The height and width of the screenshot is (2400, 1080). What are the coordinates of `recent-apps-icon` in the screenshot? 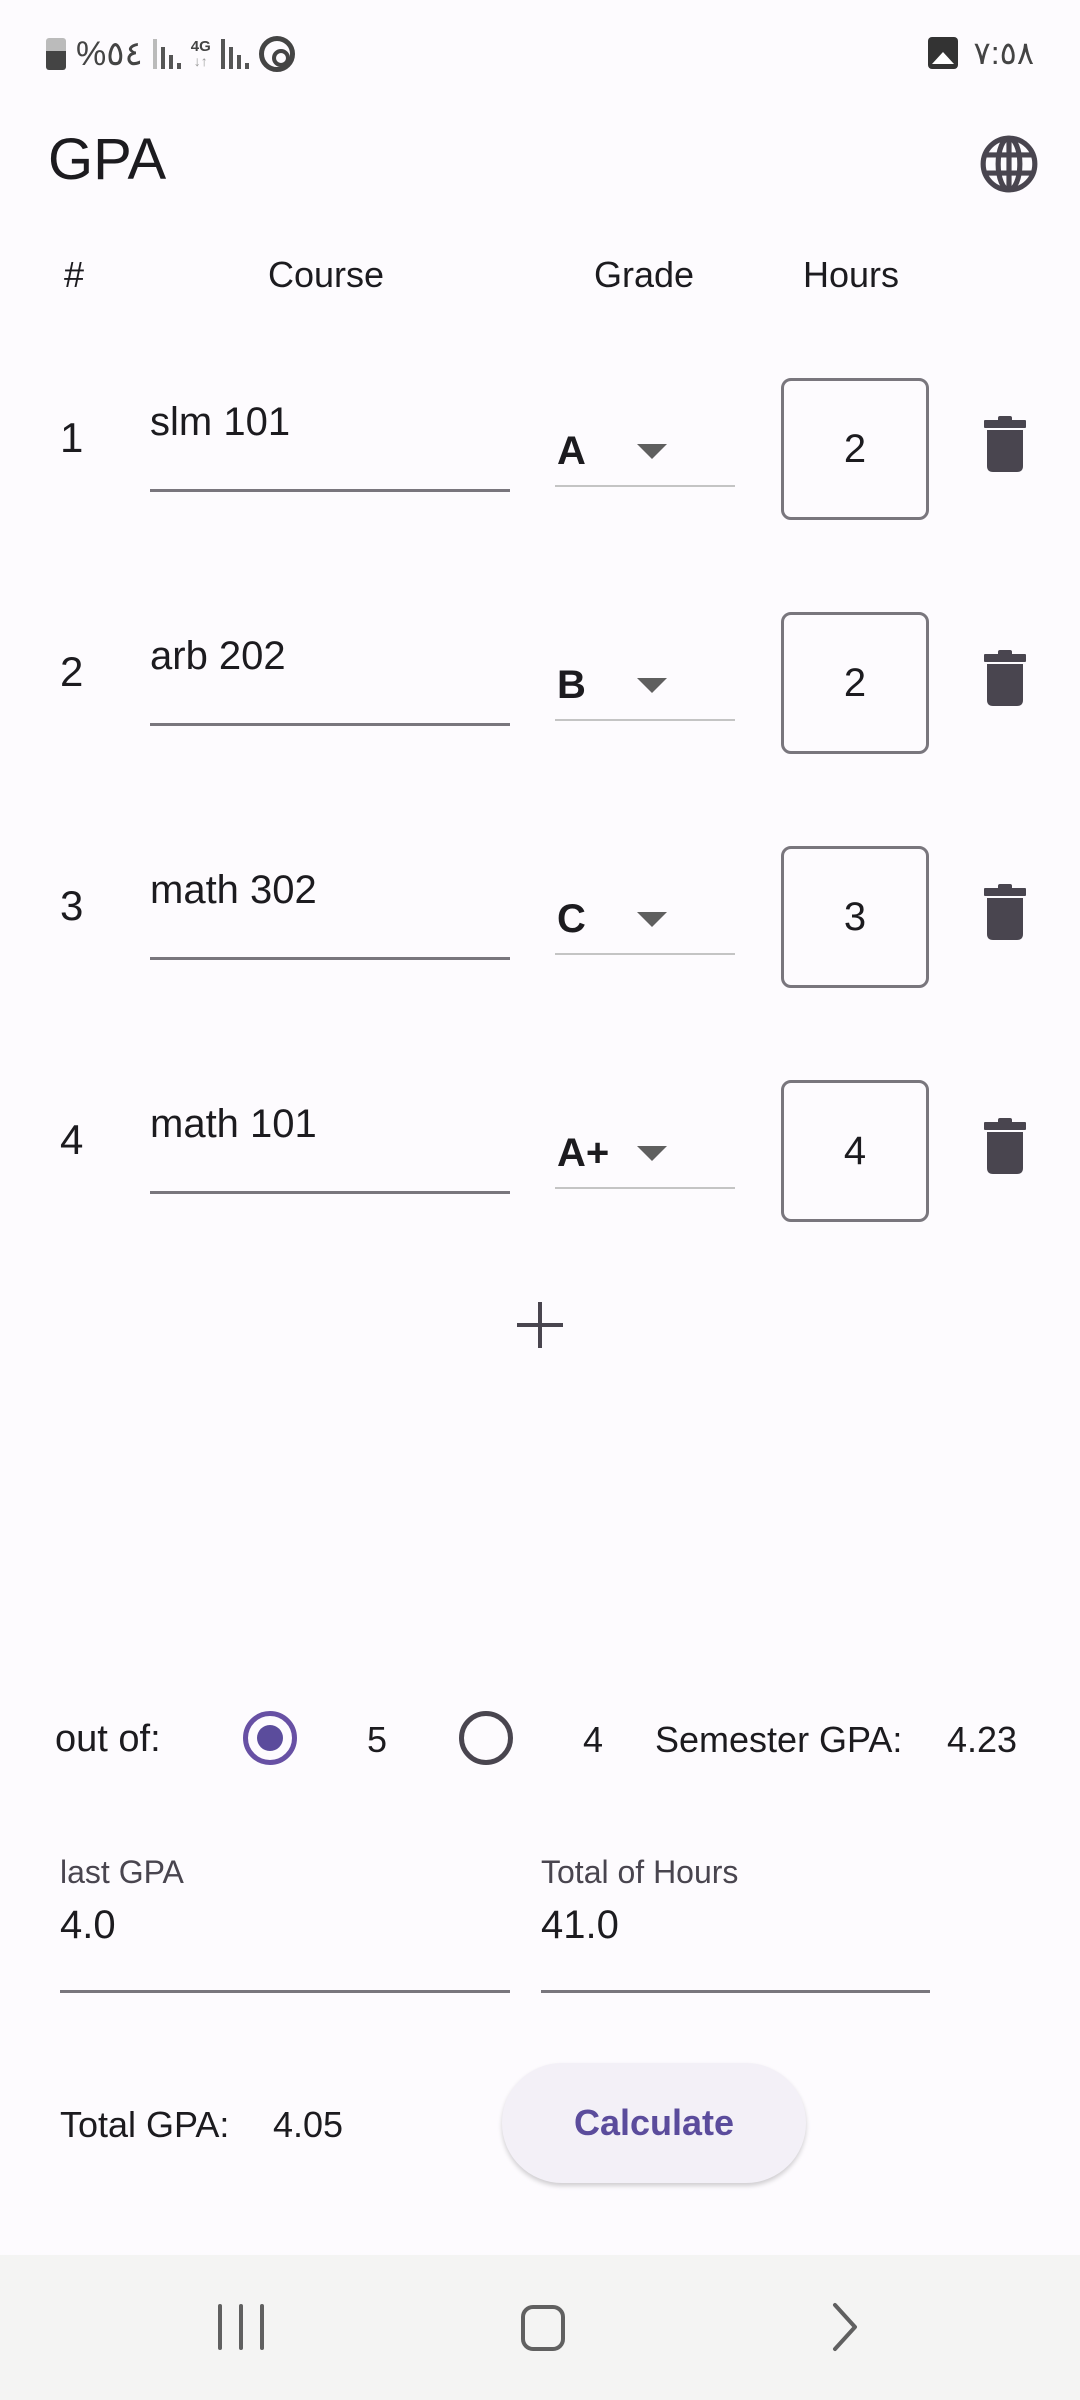 It's located at (241, 2327).